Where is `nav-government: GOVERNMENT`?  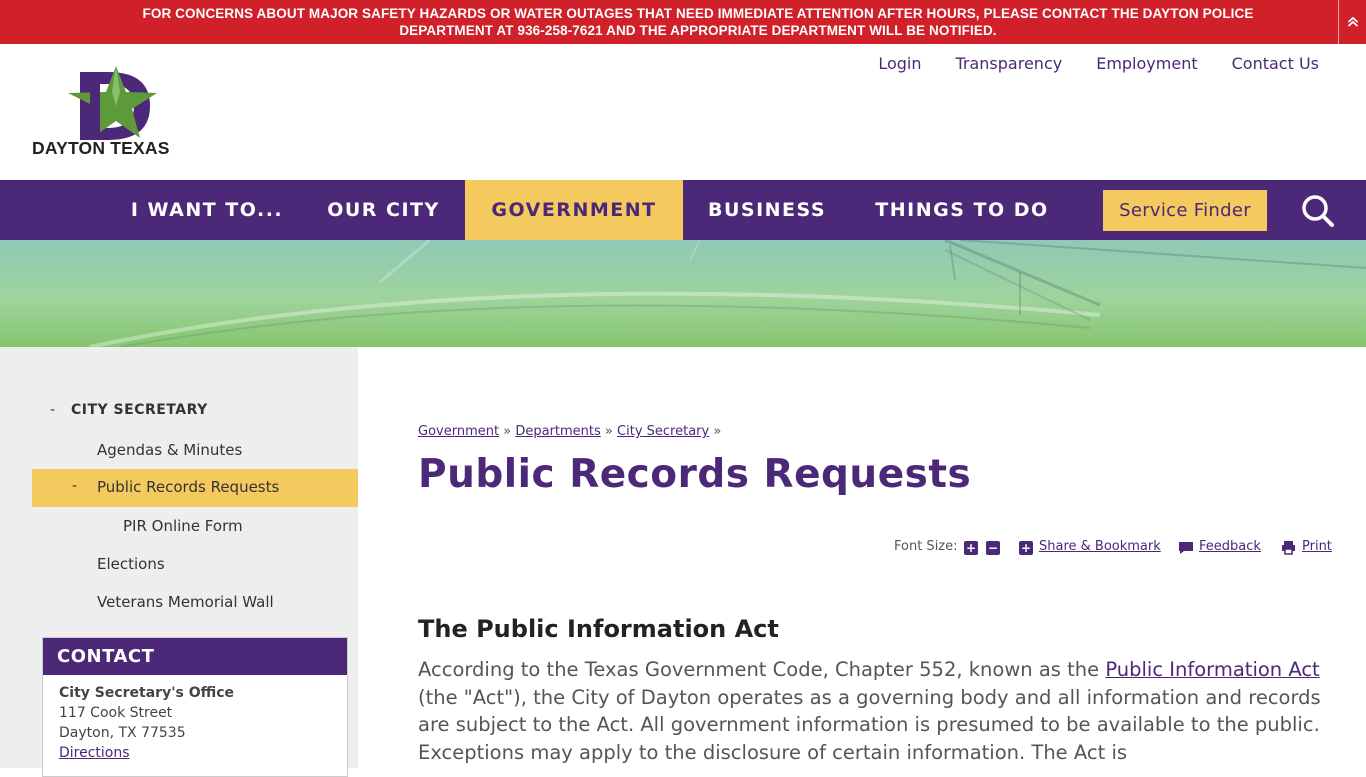
nav-government: GOVERNMENT is located at coordinates (574, 210).